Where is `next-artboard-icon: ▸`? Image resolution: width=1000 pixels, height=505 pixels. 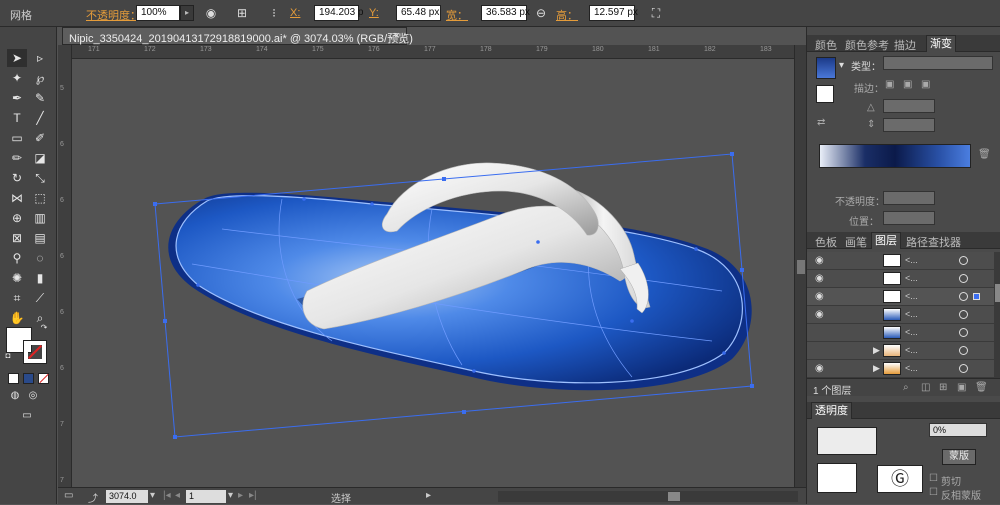
next-artboard-icon: ▸ is located at coordinates (240, 495).